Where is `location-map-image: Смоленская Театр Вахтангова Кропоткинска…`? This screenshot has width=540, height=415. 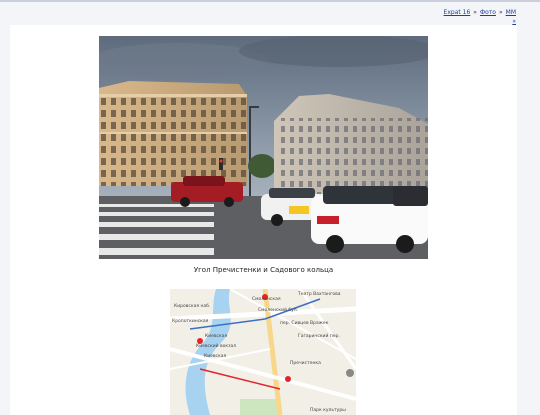
location-map-image: Смоленская Театр Вахтангова Кропоткинска… is located at coordinates (263, 352).